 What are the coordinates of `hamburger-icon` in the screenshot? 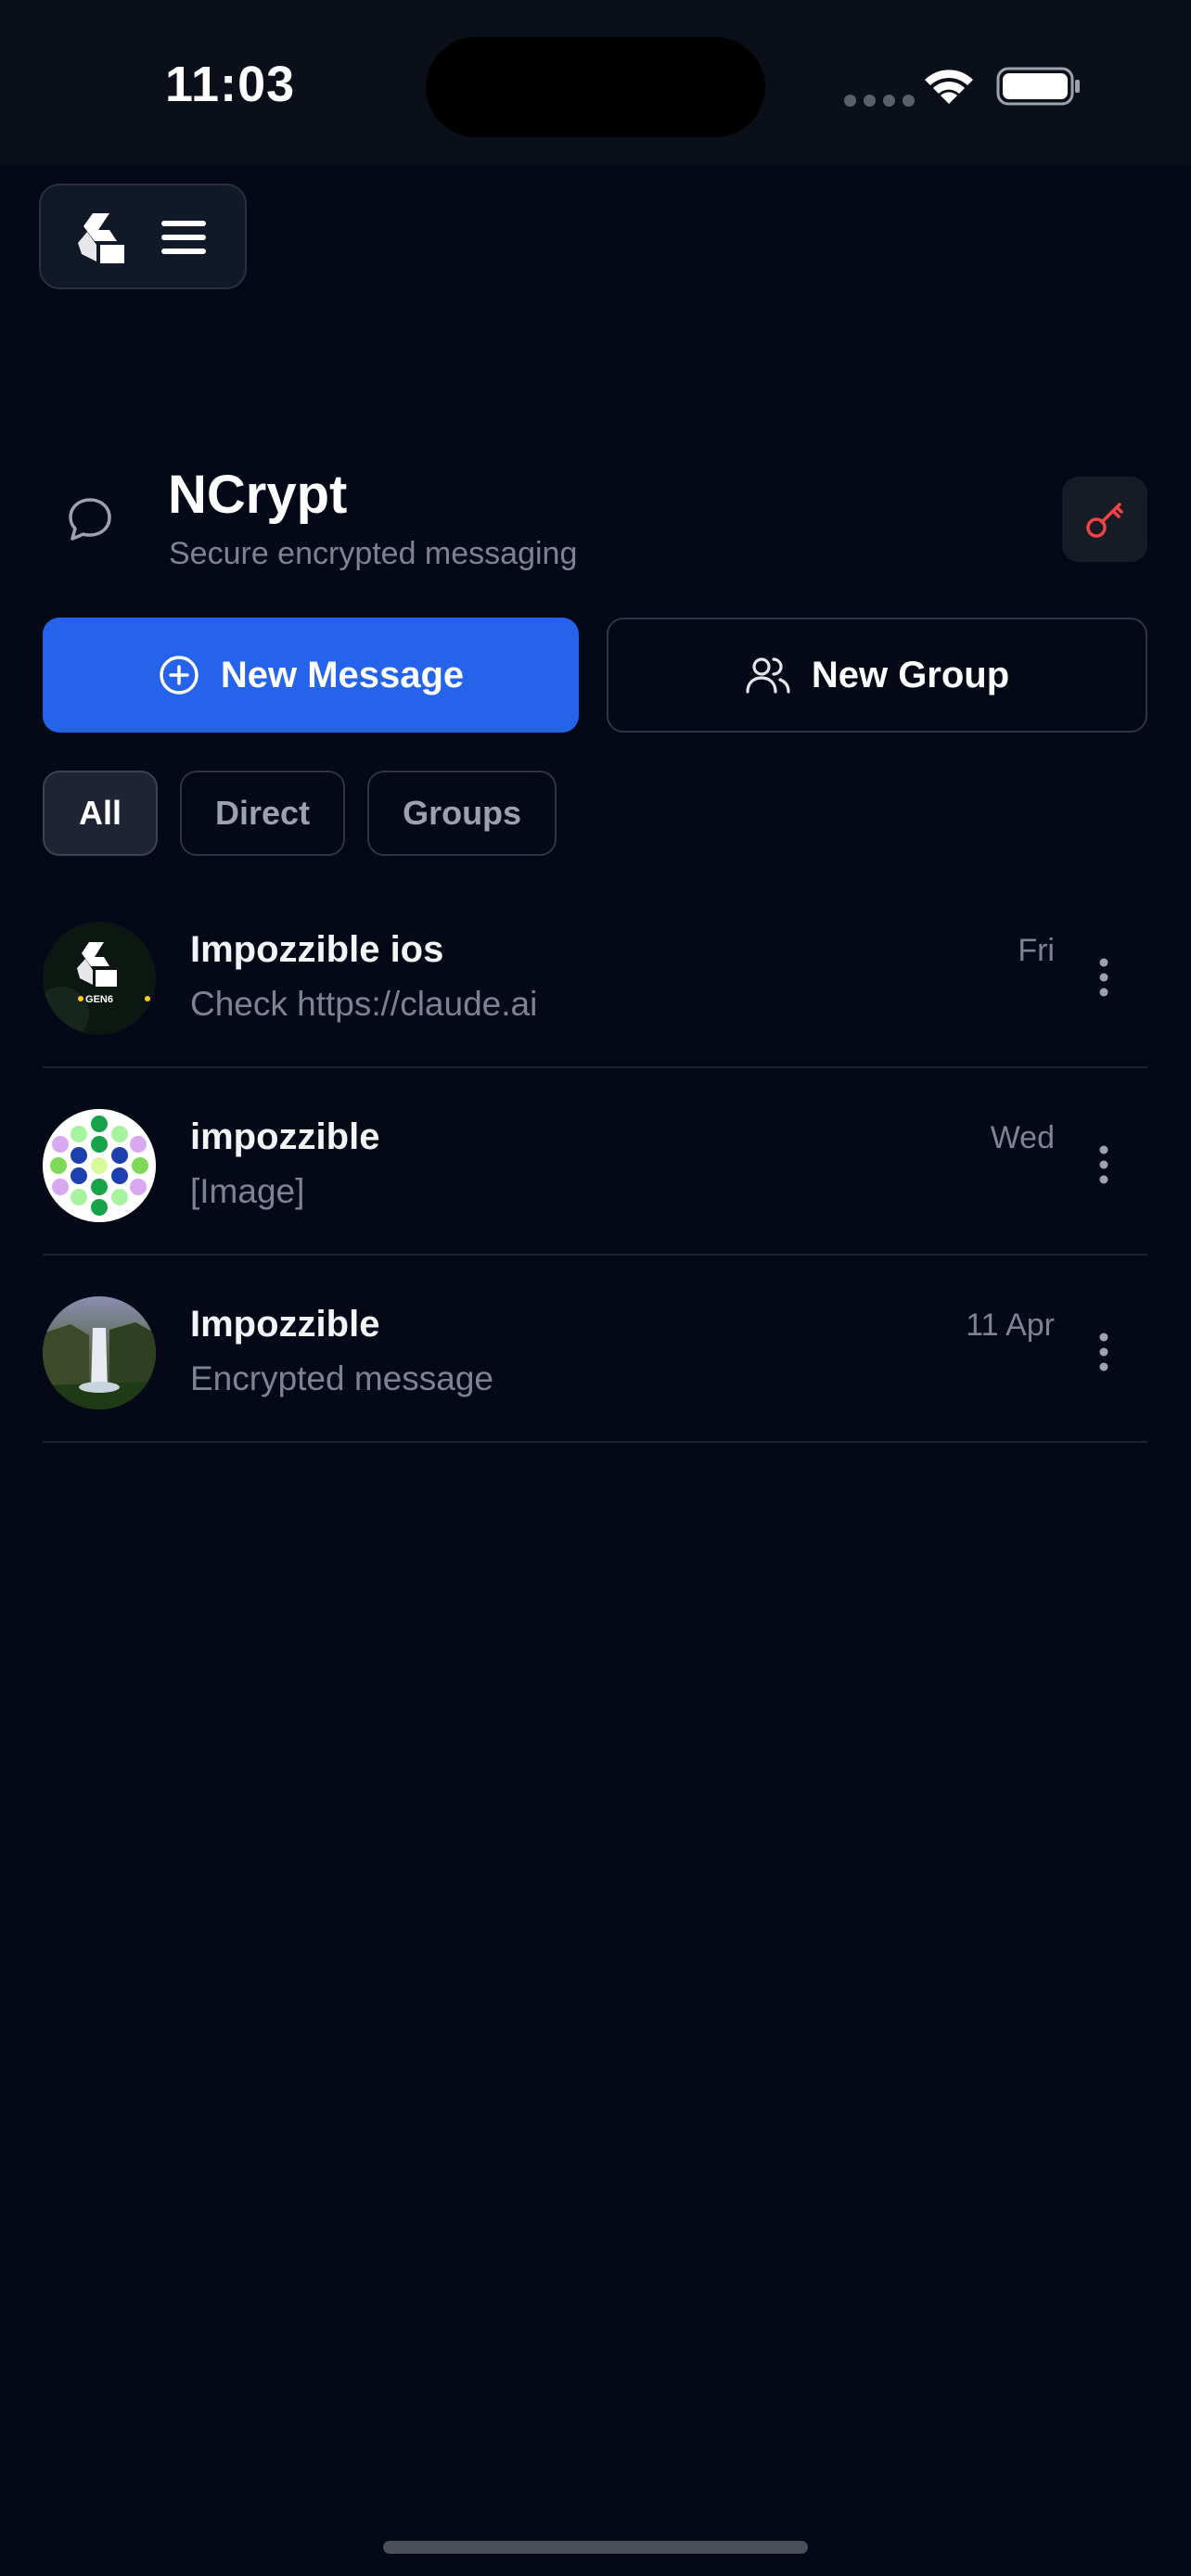 It's located at (183, 238).